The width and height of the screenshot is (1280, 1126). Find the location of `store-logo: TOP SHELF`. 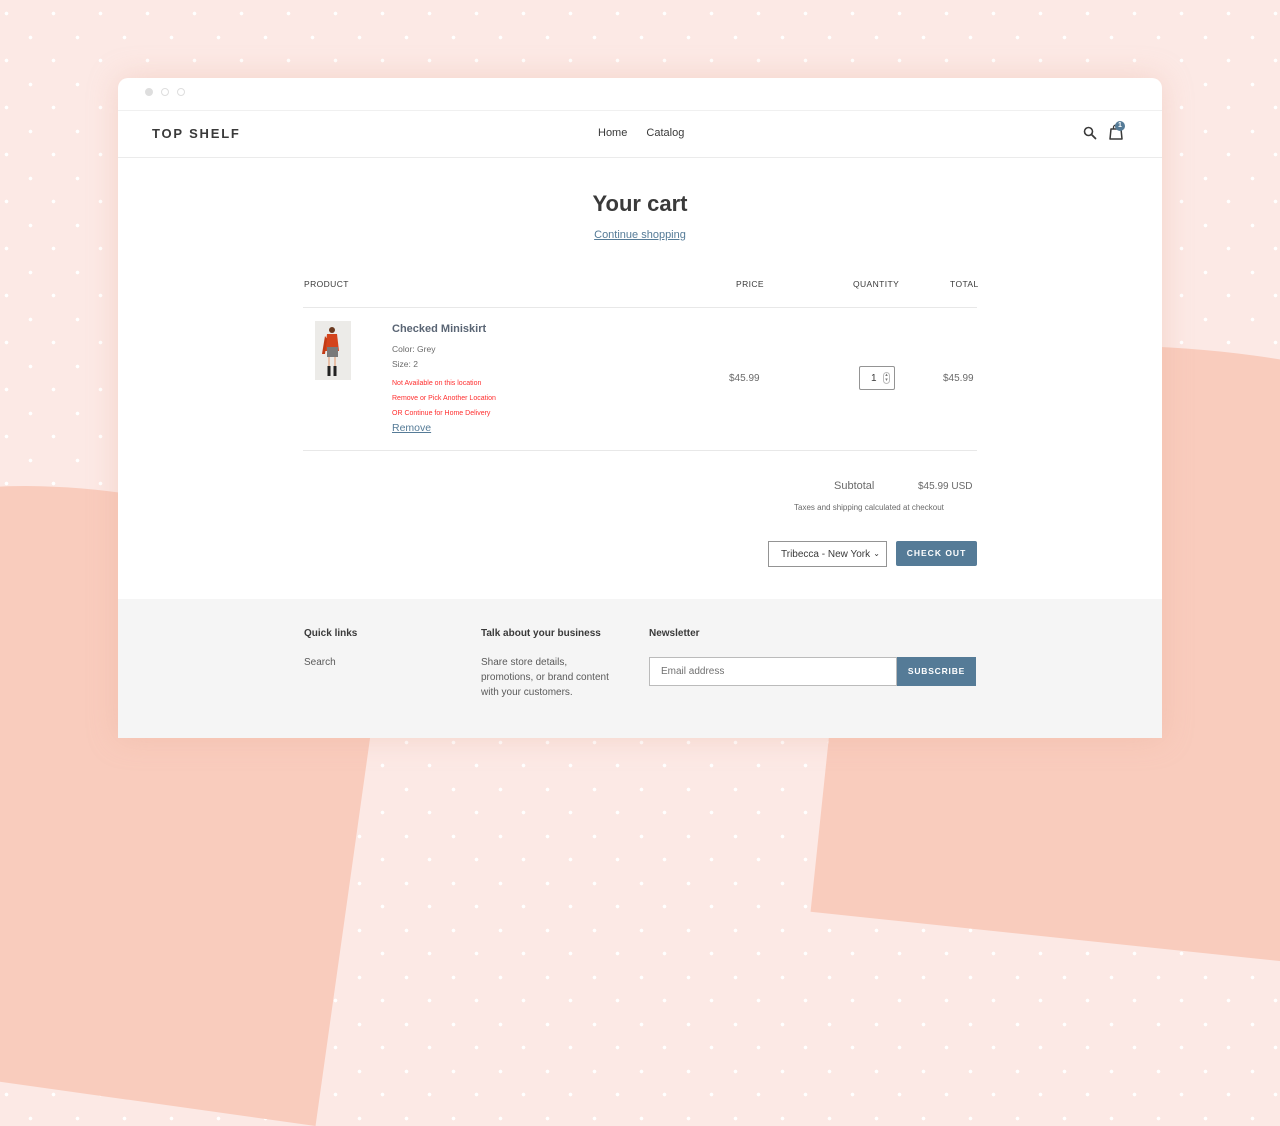

store-logo: TOP SHELF is located at coordinates (196, 133).